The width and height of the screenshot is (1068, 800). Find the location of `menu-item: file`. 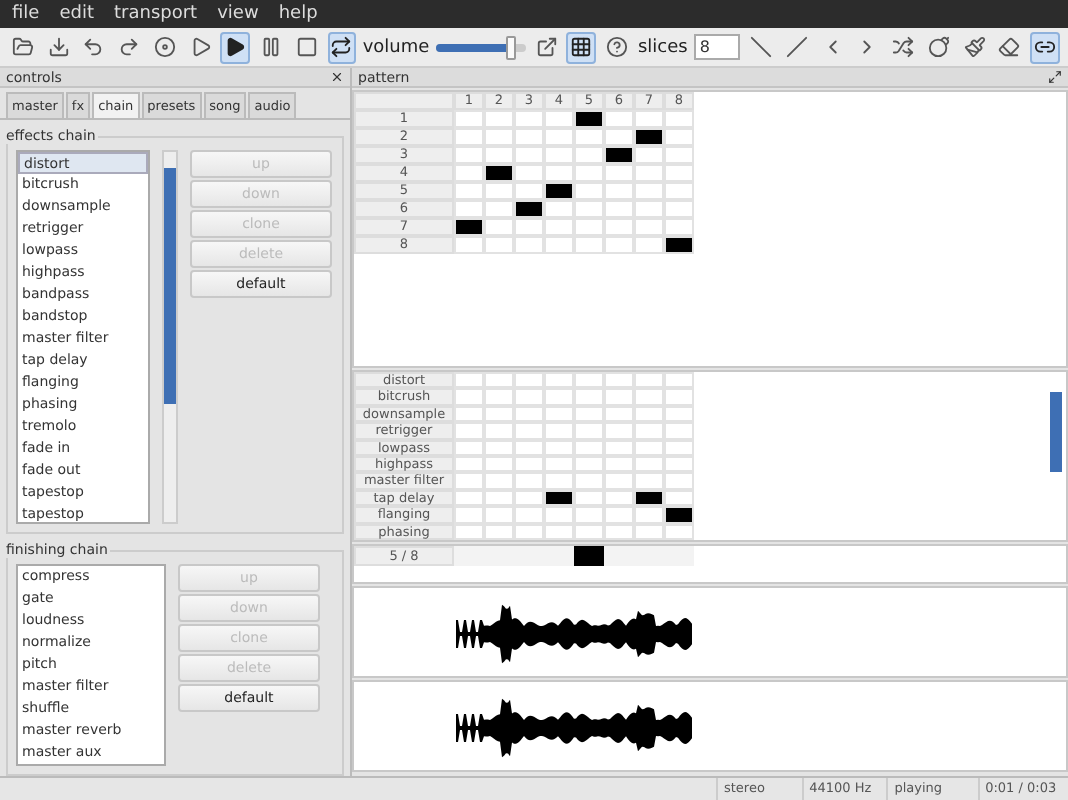

menu-item: file is located at coordinates (26, 14).